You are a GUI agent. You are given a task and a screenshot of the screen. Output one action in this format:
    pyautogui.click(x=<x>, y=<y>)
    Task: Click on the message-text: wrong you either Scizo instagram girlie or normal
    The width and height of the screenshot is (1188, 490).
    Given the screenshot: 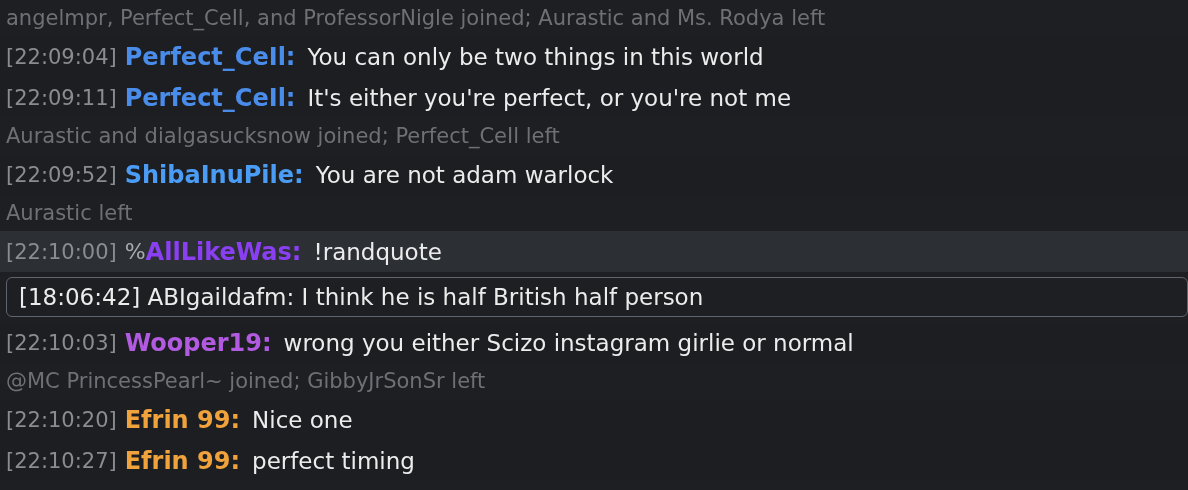 What is the action you would take?
    pyautogui.click(x=568, y=342)
    